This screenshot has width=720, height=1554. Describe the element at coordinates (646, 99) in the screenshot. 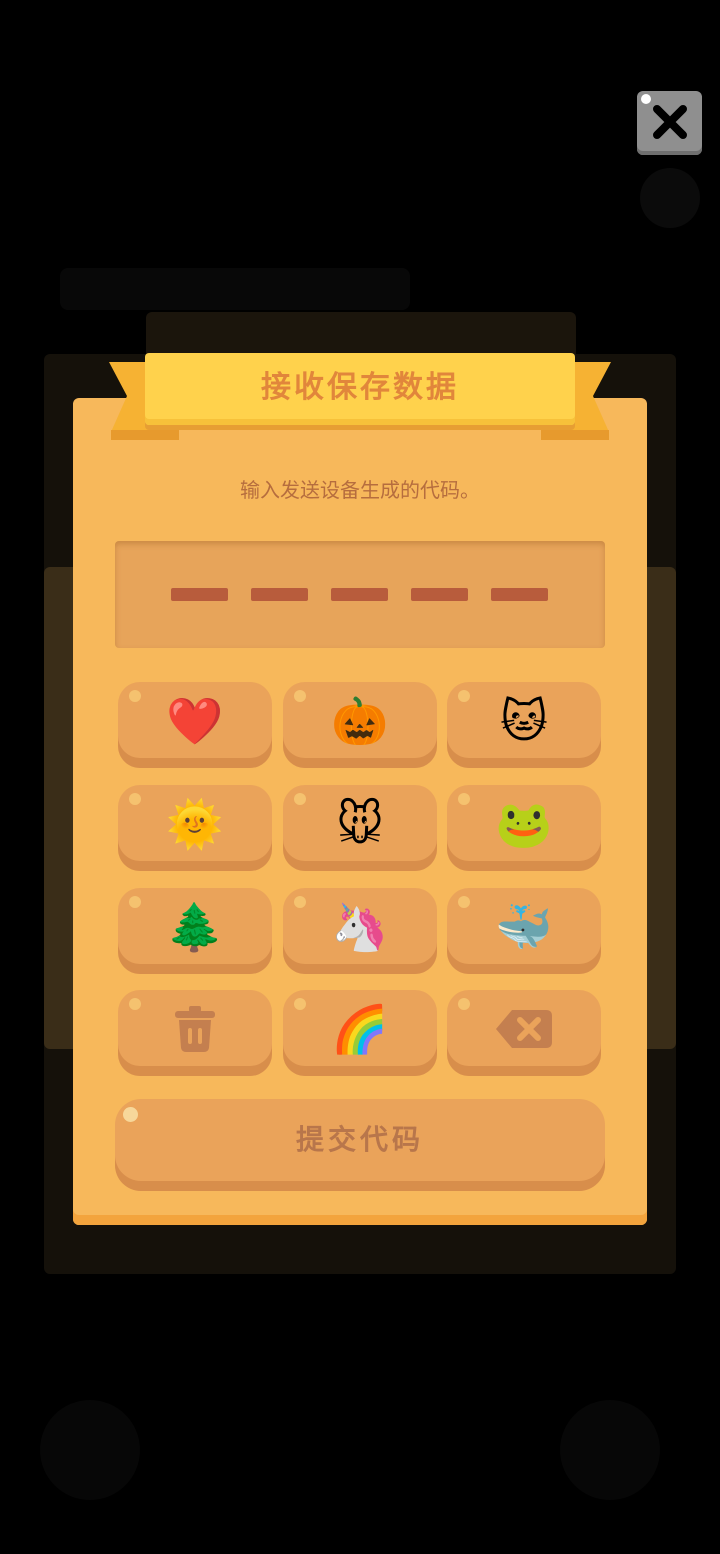

I see `button-shine` at that location.